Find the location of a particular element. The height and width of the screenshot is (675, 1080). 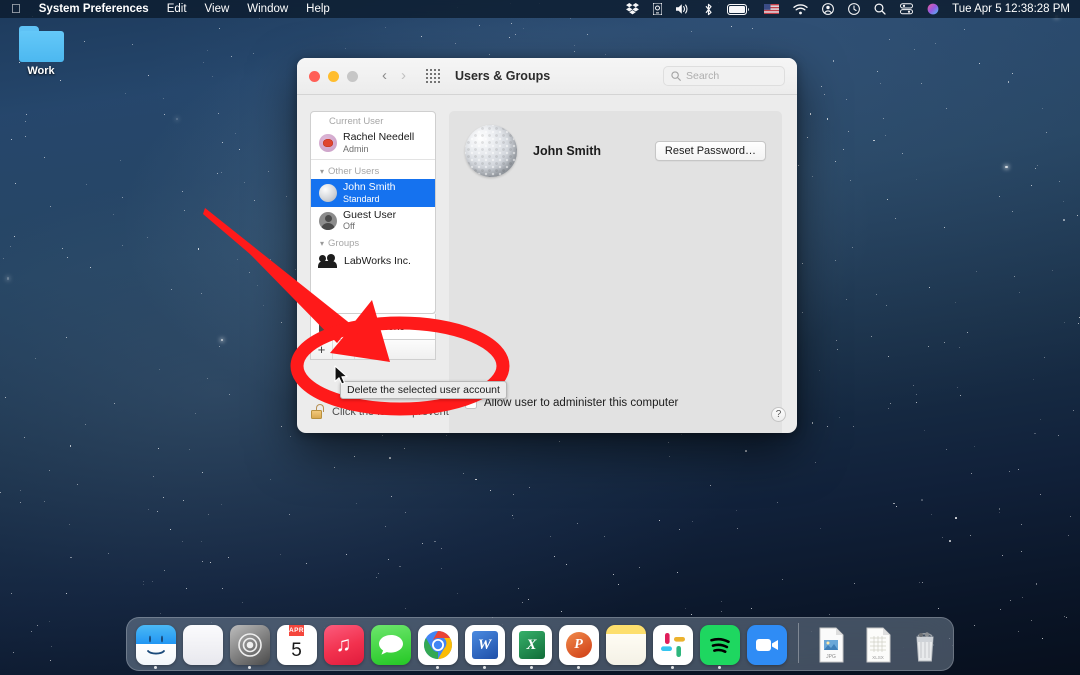

minimize-button is located at coordinates (333, 76).